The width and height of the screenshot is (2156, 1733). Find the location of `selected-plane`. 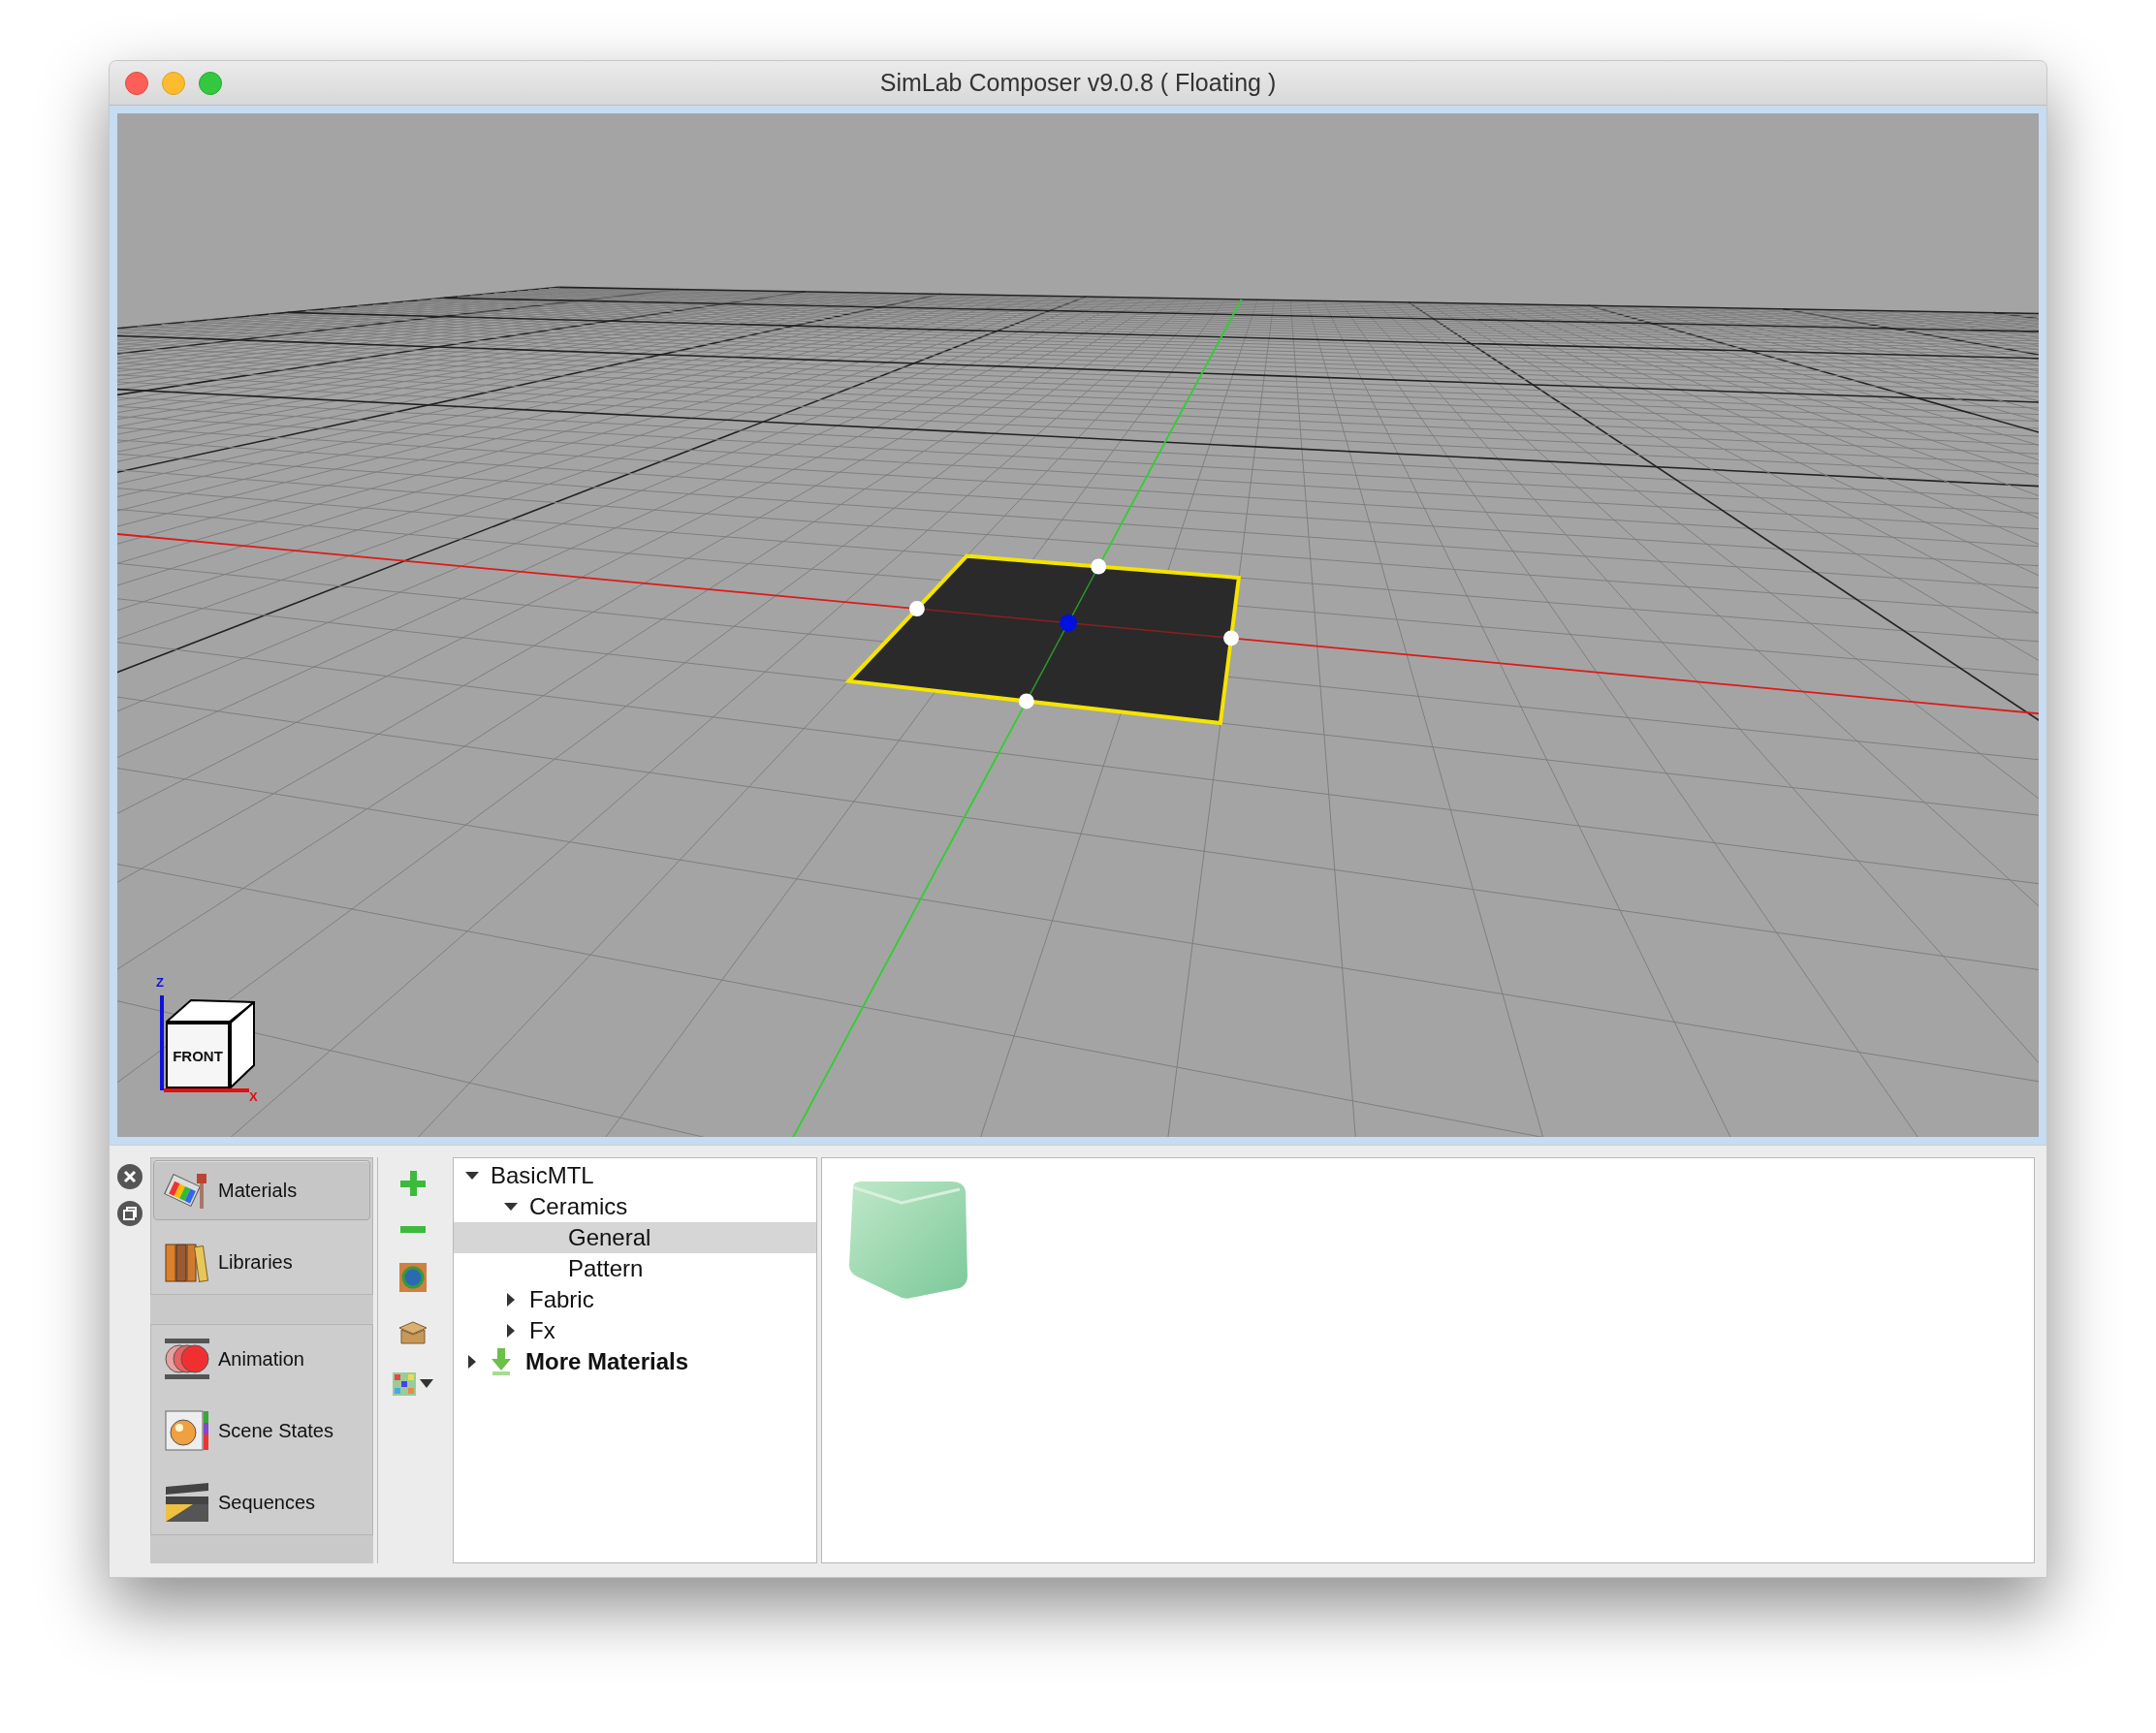

selected-plane is located at coordinates (1043, 639).